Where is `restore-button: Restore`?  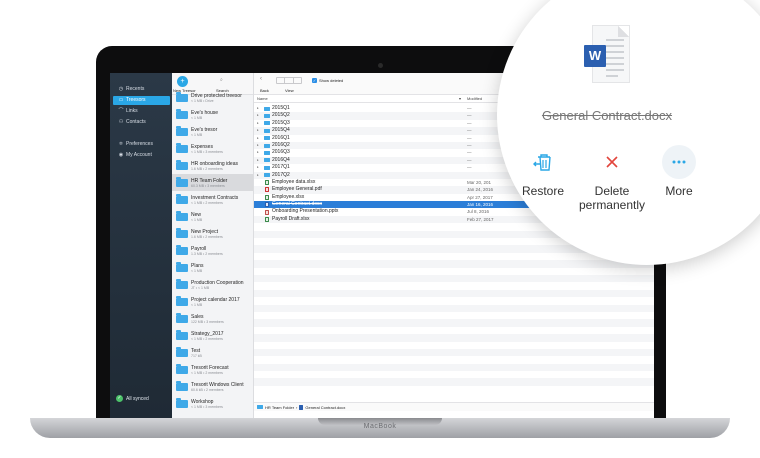 restore-button: Restore is located at coordinates (543, 171).